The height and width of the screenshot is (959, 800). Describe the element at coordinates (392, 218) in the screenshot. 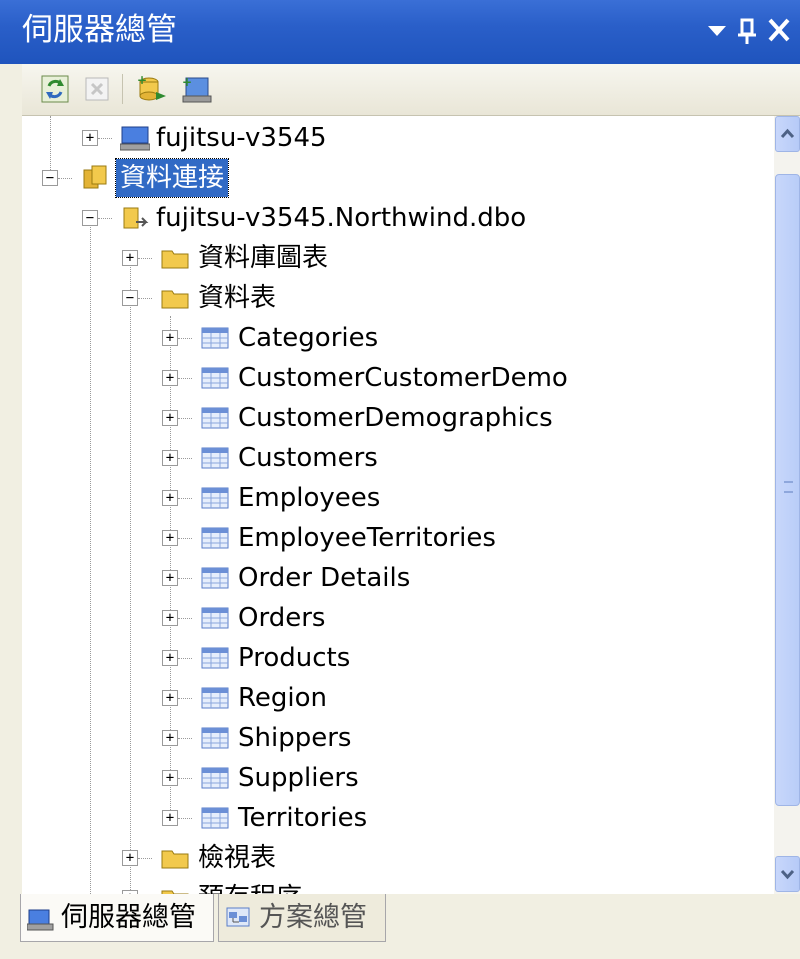

I see `tree-node-connection: − fujitsu-v3545.Northwind.dbo` at that location.